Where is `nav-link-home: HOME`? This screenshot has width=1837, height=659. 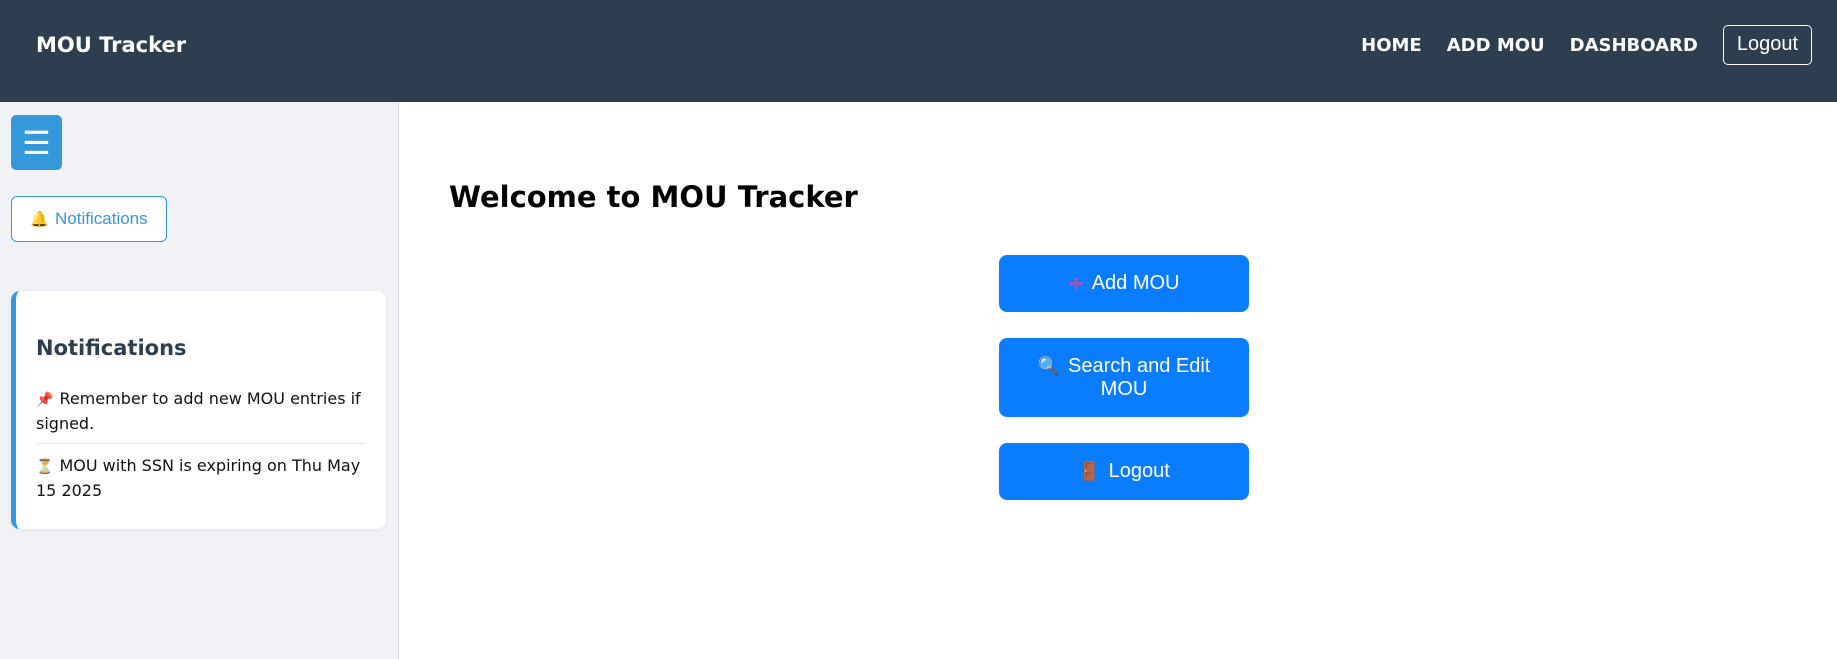
nav-link-home: HOME is located at coordinates (1391, 45).